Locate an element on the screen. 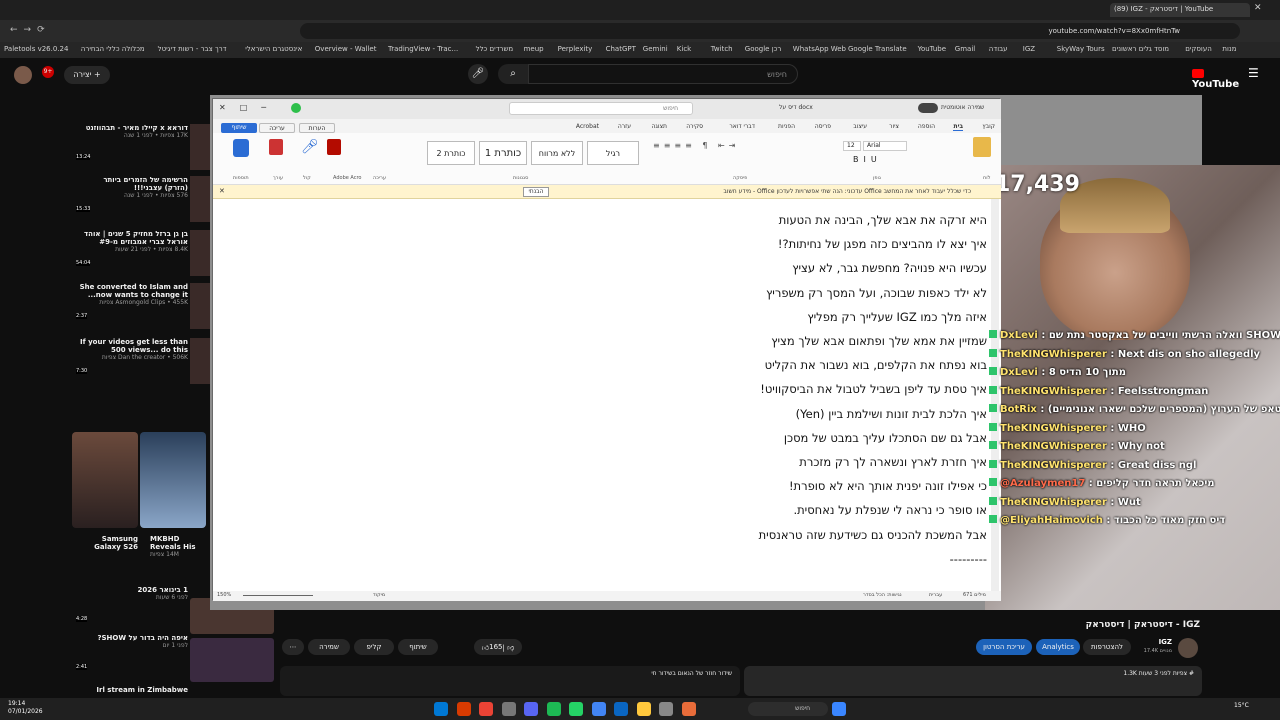  chat-replay-box: שידור חוזר של הנאום בשידור חי is located at coordinates (510, 681).